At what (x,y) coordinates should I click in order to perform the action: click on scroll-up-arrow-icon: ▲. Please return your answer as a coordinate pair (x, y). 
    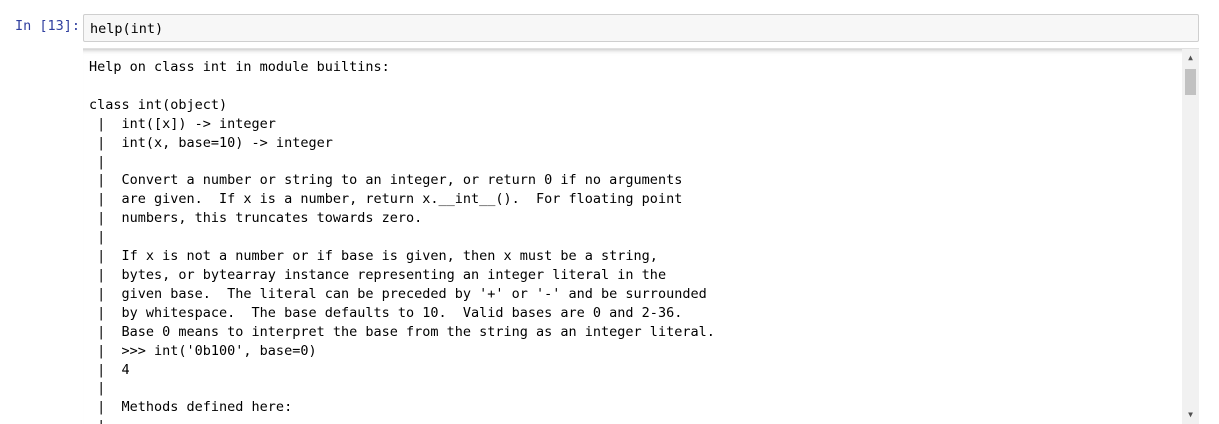
    Looking at the image, I should click on (1190, 58).